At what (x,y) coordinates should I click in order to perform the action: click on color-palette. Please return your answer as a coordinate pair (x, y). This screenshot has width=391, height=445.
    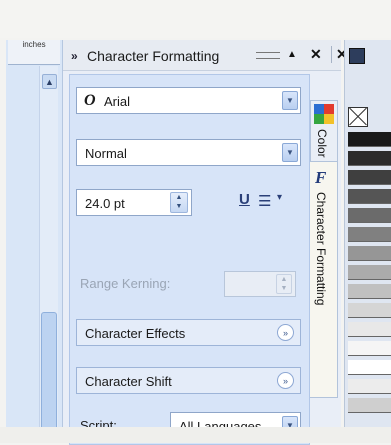
    Looking at the image, I should click on (367, 241).